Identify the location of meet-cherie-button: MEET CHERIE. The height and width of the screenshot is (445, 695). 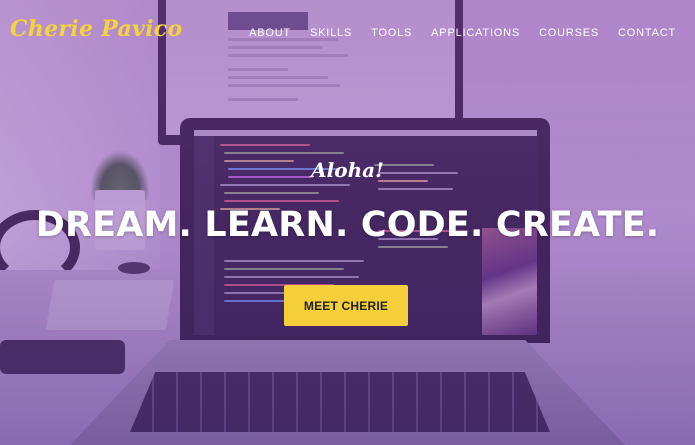
(346, 305).